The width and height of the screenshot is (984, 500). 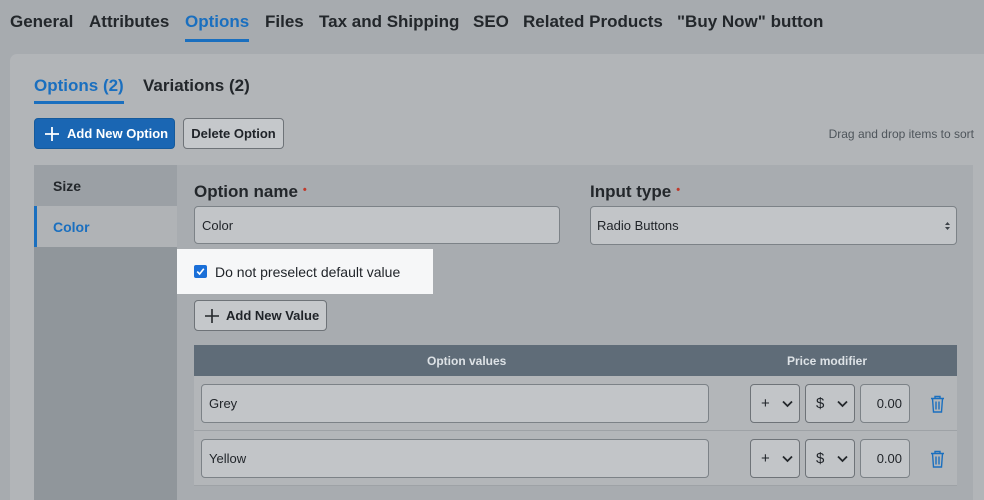 I want to click on tab-general: General, so click(x=41, y=22).